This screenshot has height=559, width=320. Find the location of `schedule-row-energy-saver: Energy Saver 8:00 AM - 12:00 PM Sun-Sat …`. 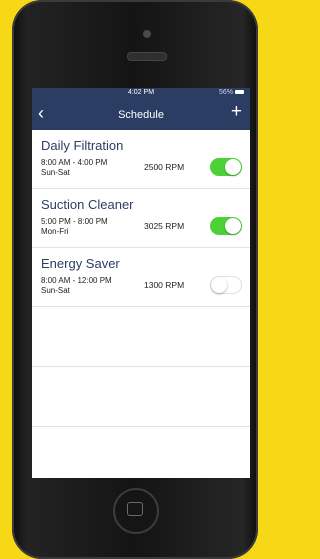

schedule-row-energy-saver: Energy Saver 8:00 AM - 12:00 PM Sun-Sat … is located at coordinates (141, 277).